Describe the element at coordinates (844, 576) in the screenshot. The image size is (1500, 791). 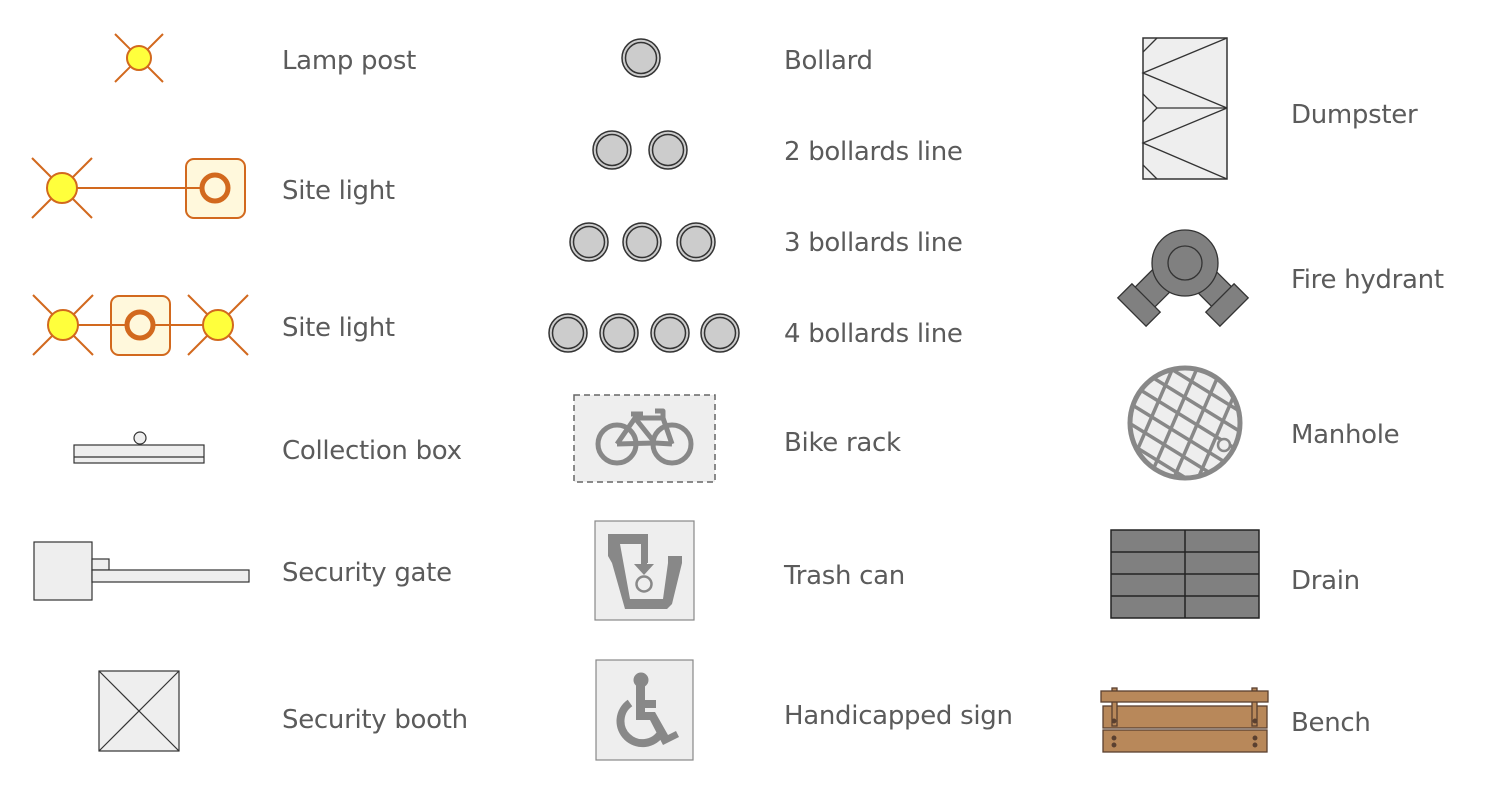
I see `label-trash-can: Trash can` at that location.